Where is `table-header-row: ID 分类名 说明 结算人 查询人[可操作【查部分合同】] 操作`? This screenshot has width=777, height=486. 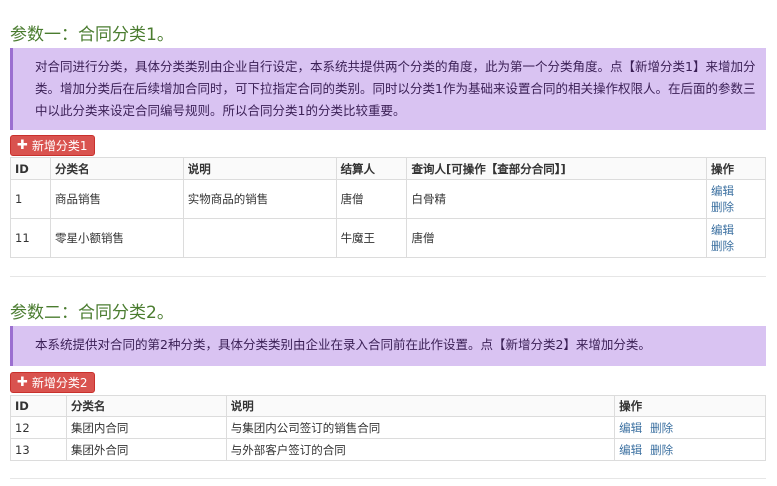 table-header-row: ID 分类名 说明 结算人 查询人[可操作【查部分合同】] 操作 is located at coordinates (388, 168).